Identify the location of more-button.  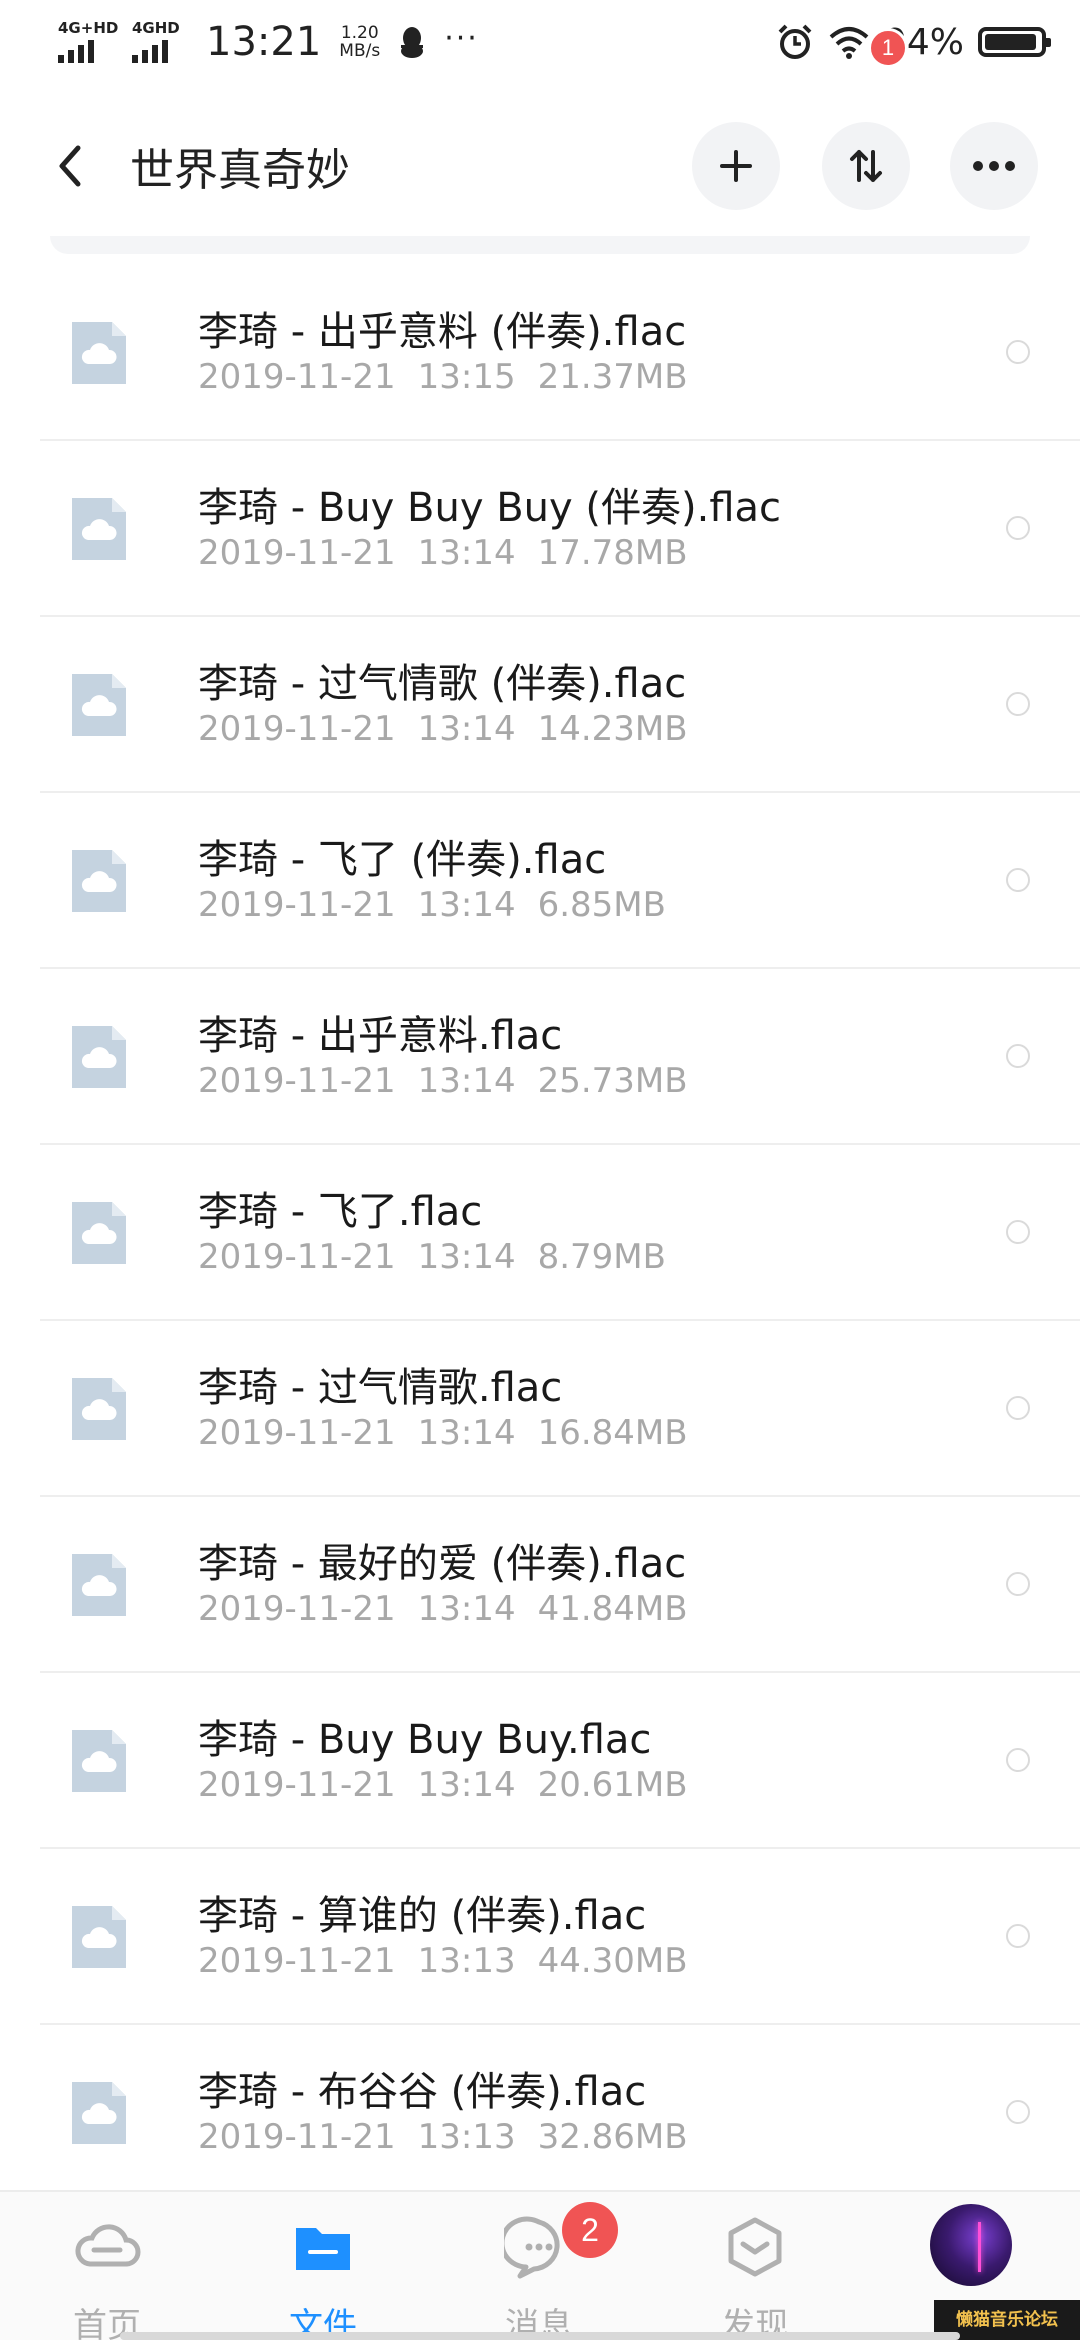
(994, 166).